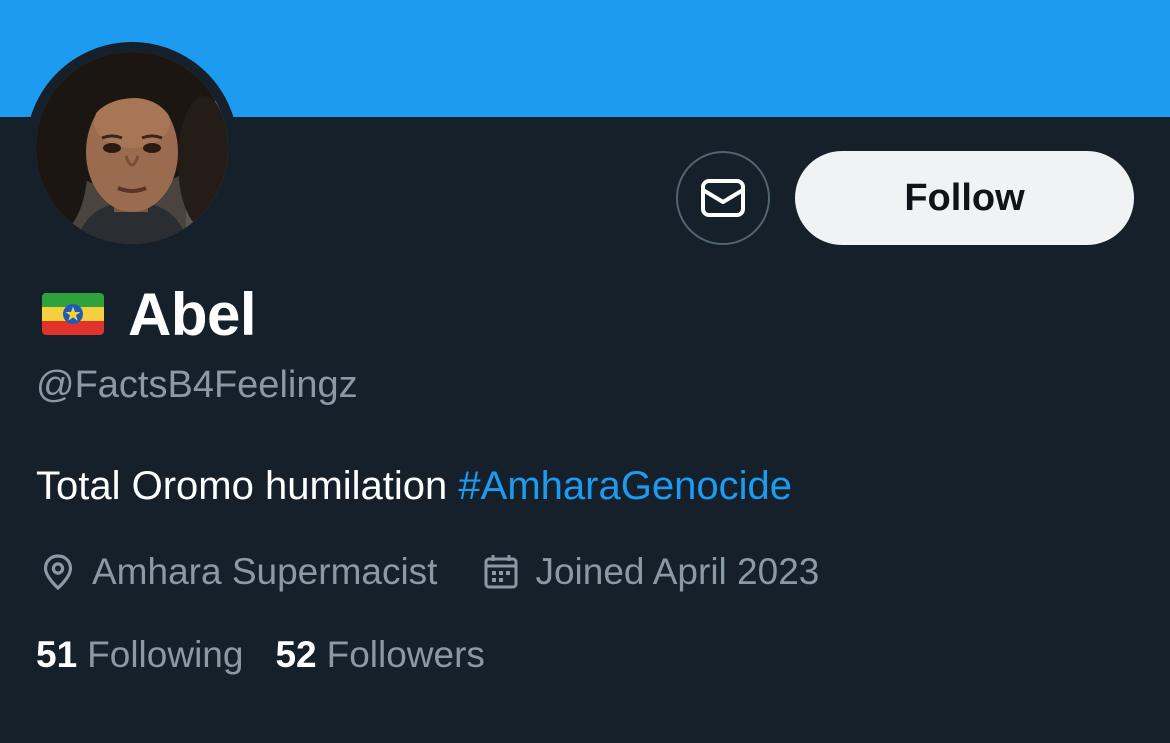 The width and height of the screenshot is (1170, 743). Describe the element at coordinates (625, 486) in the screenshot. I see `bio-hashtag-link: #AmharaGenocide` at that location.